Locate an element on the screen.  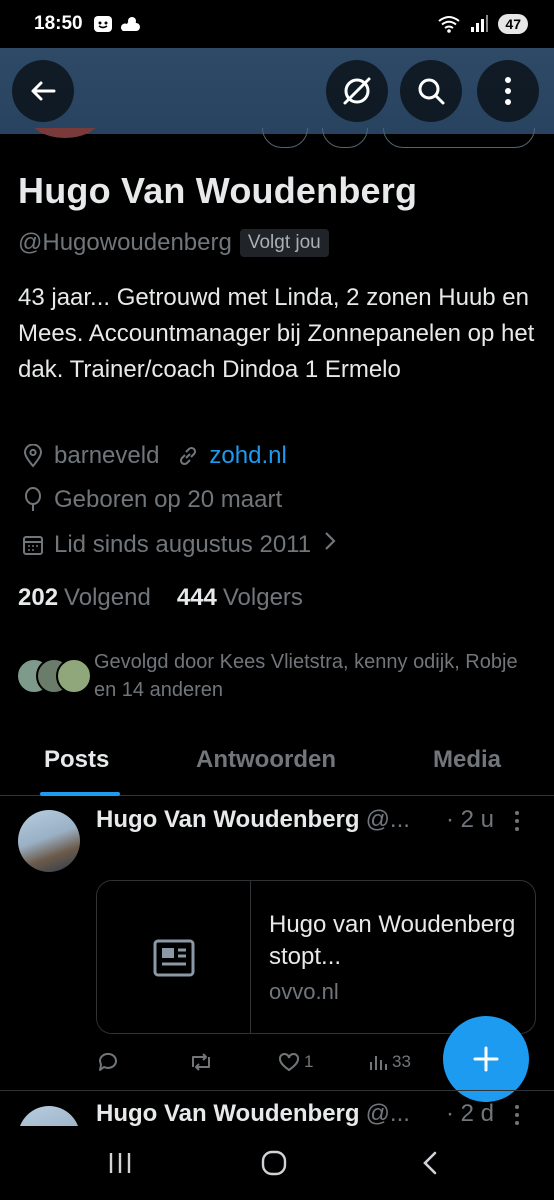
search-button is located at coordinates (431, 91).